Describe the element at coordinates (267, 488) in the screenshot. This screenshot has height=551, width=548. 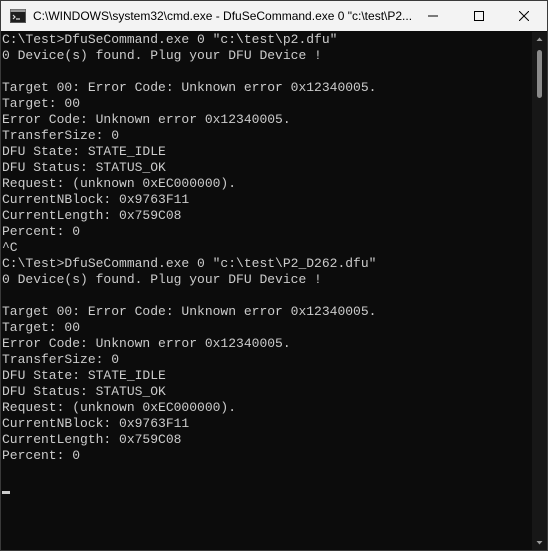
I see `cursor-line` at that location.